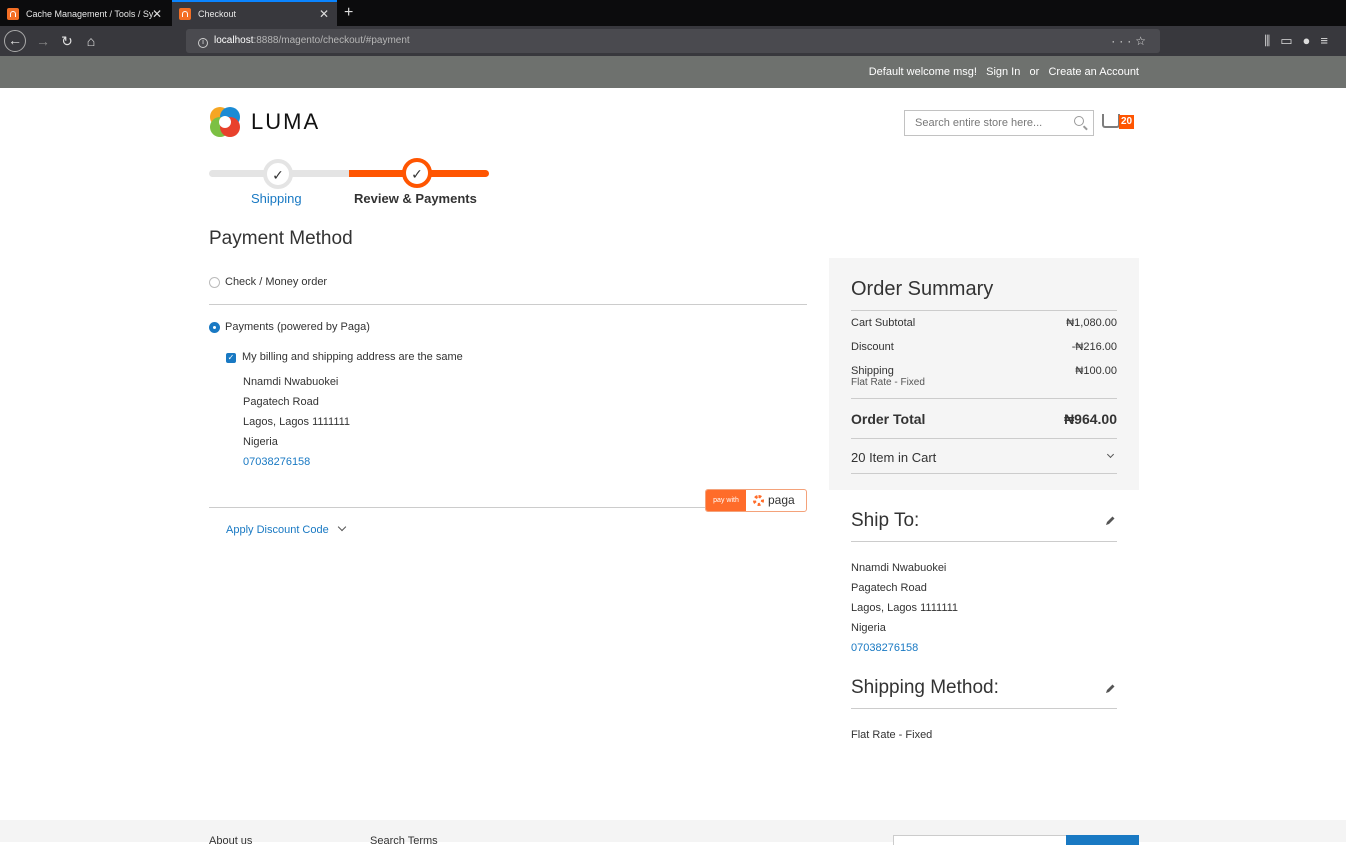  What do you see at coordinates (43, 41) in the screenshot?
I see `forward-arrow-icon: →` at bounding box center [43, 41].